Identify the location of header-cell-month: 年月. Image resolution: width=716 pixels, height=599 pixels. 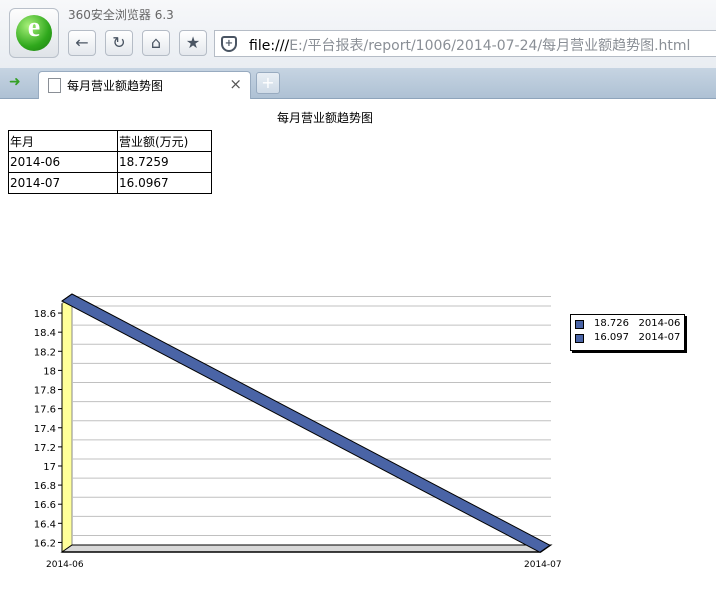
(63, 141).